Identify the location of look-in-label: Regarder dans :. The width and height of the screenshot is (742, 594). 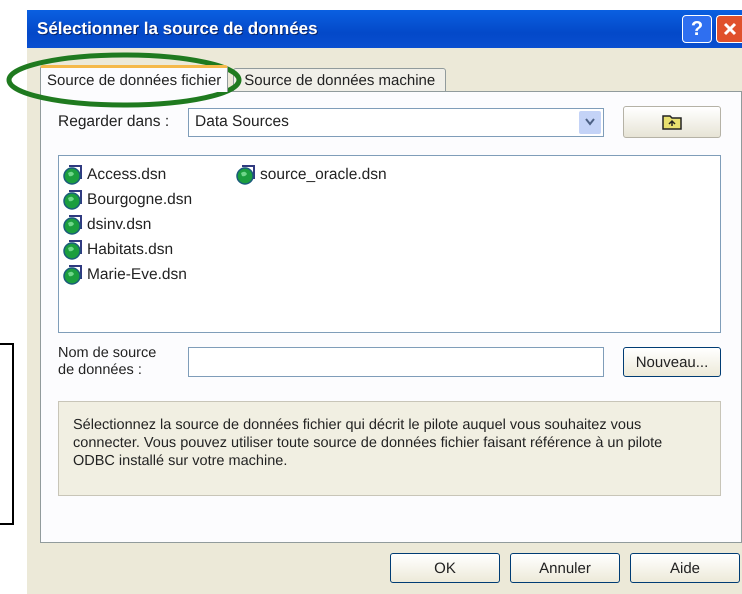
(114, 122).